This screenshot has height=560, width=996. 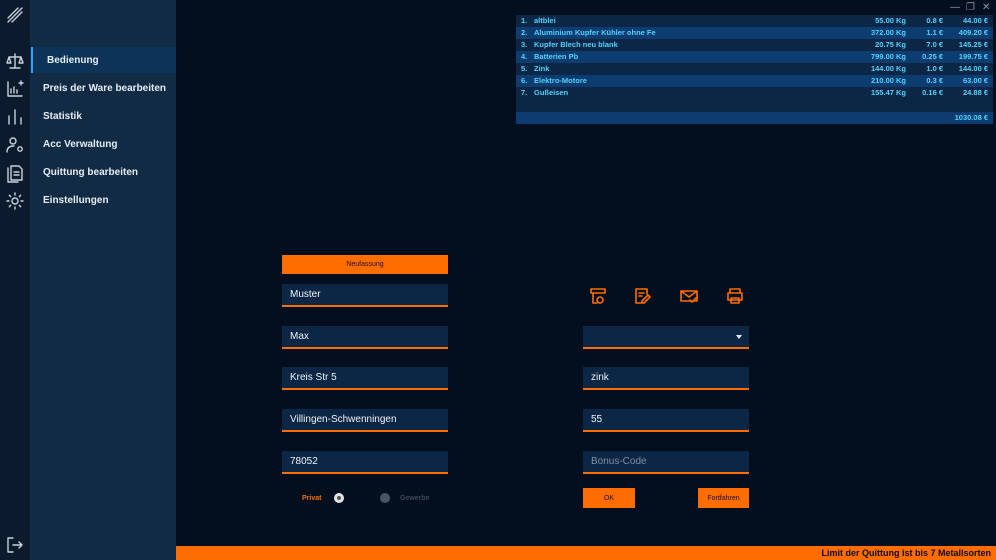 I want to click on continue-button: Fortfahren, so click(x=723, y=498).